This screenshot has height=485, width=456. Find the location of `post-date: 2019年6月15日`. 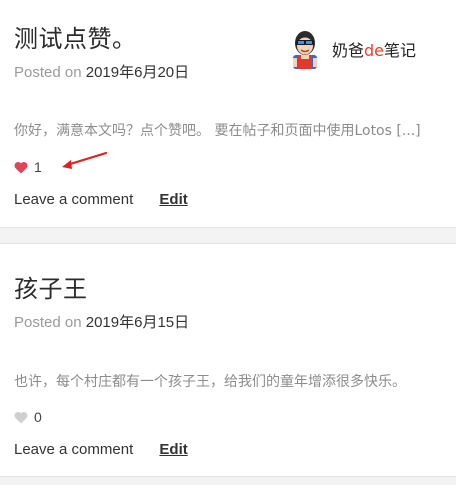

post-date: 2019年6月15日 is located at coordinates (137, 322).